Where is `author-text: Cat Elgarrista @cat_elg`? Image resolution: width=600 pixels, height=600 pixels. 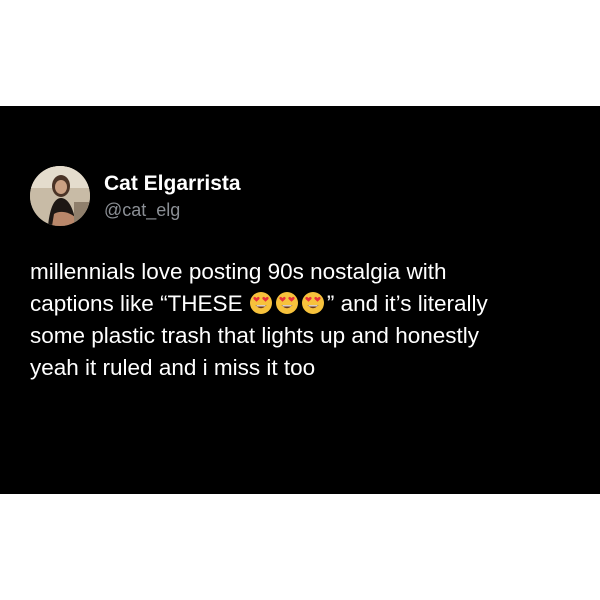 author-text: Cat Elgarrista @cat_elg is located at coordinates (172, 196).